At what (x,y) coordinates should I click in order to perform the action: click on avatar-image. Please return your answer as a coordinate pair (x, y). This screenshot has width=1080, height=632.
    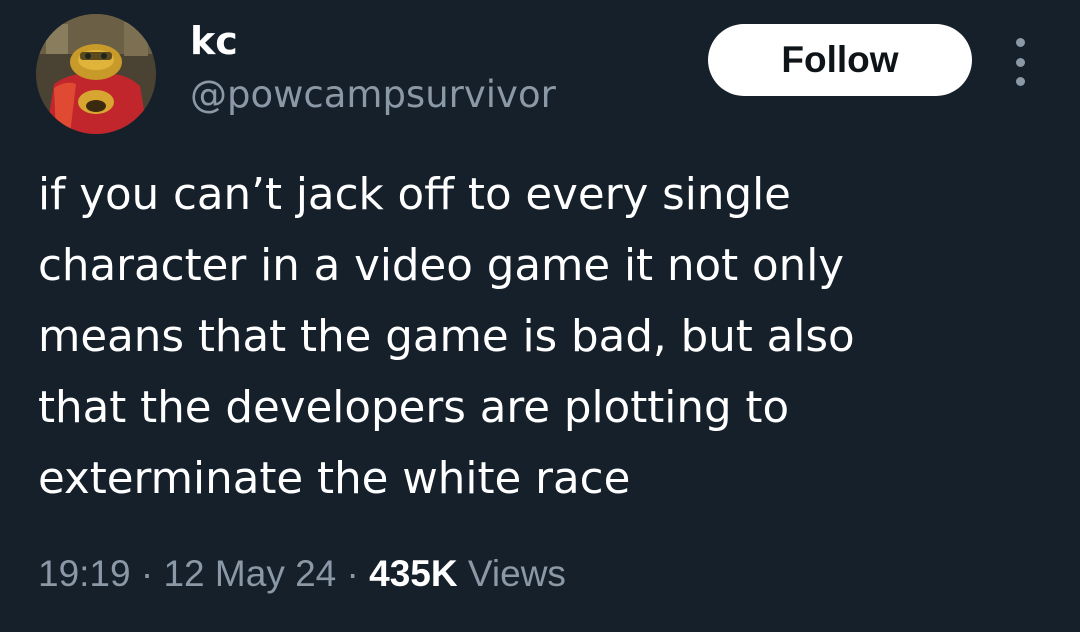
    Looking at the image, I should click on (96, 74).